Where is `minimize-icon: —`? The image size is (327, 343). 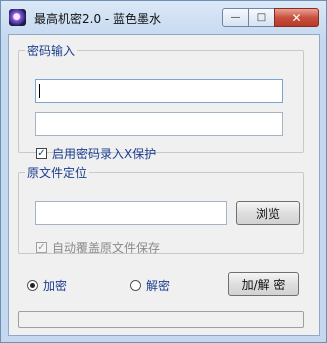
minimize-icon: — is located at coordinates (235, 17).